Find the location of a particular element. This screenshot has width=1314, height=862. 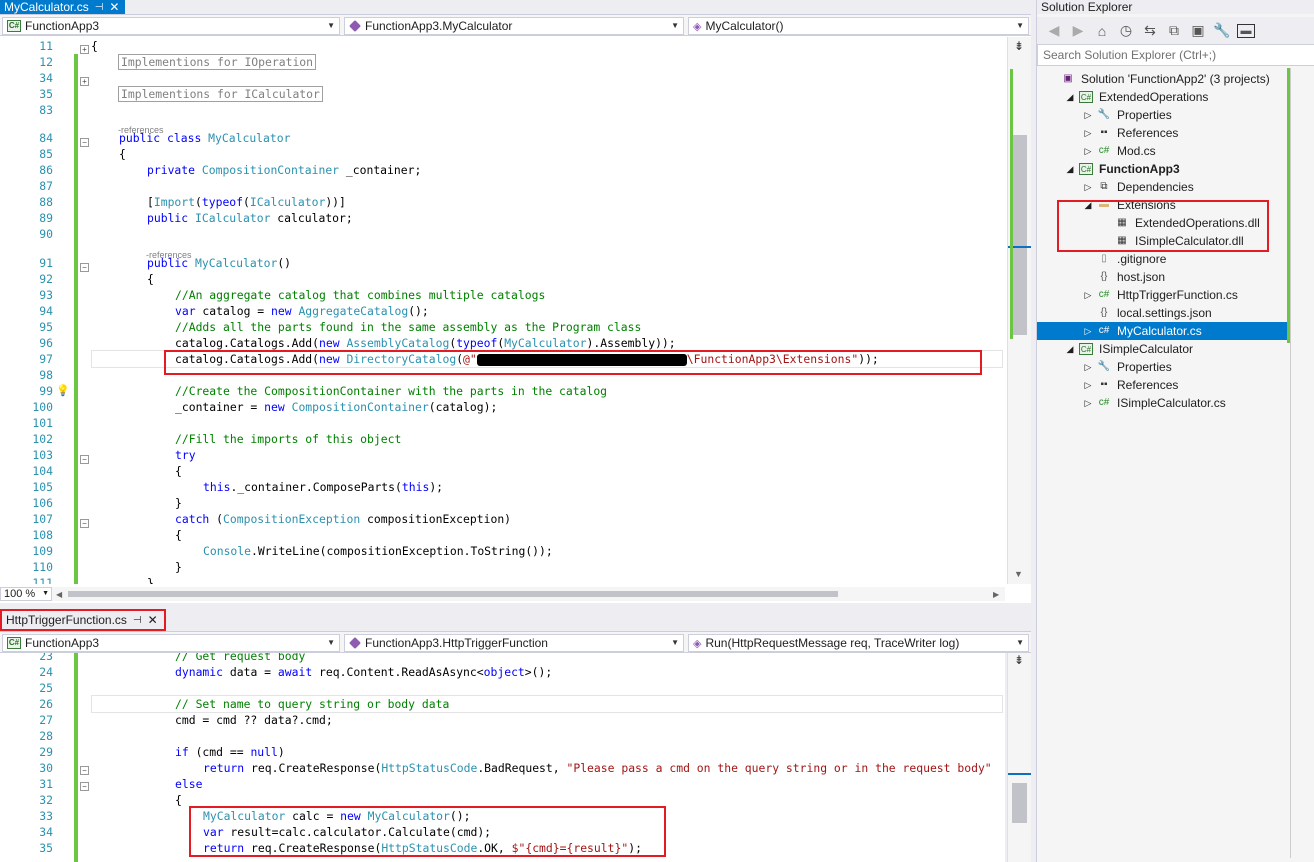

csharp-file-icon: c# is located at coordinates (1104, 150).